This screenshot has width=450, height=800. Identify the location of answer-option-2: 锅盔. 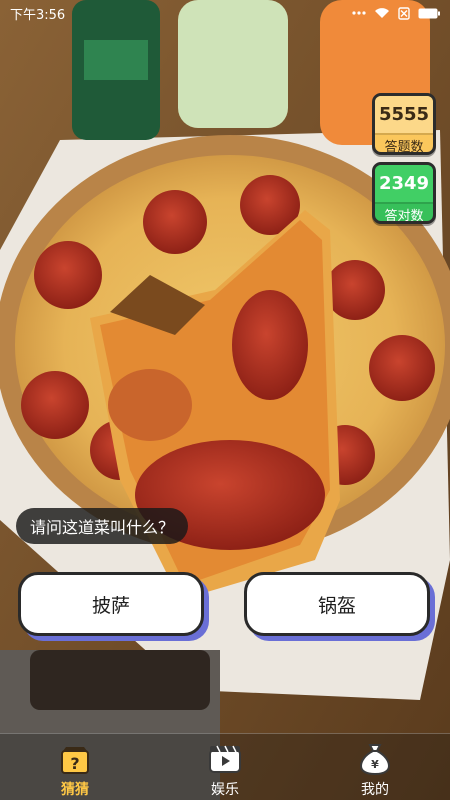
(337, 604).